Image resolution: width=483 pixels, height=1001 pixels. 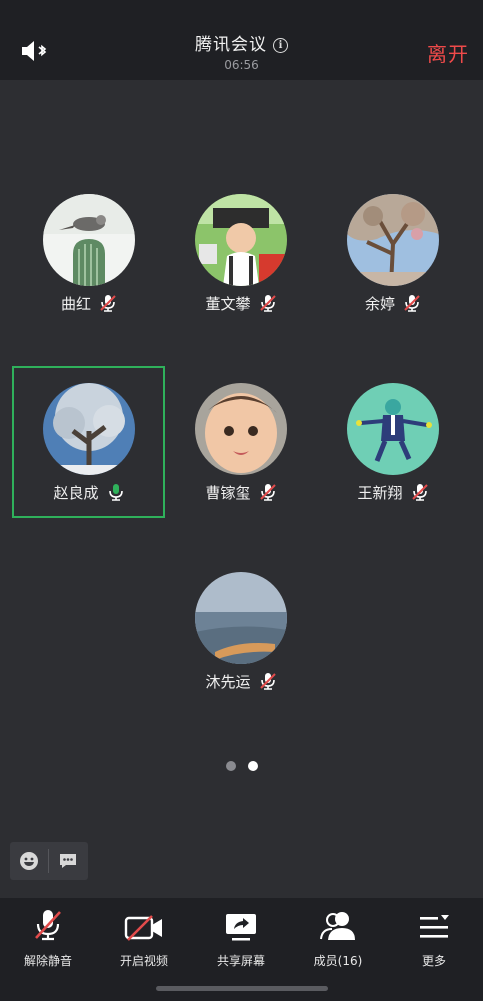 I want to click on start-video-label: 开启视频, so click(x=143, y=961).